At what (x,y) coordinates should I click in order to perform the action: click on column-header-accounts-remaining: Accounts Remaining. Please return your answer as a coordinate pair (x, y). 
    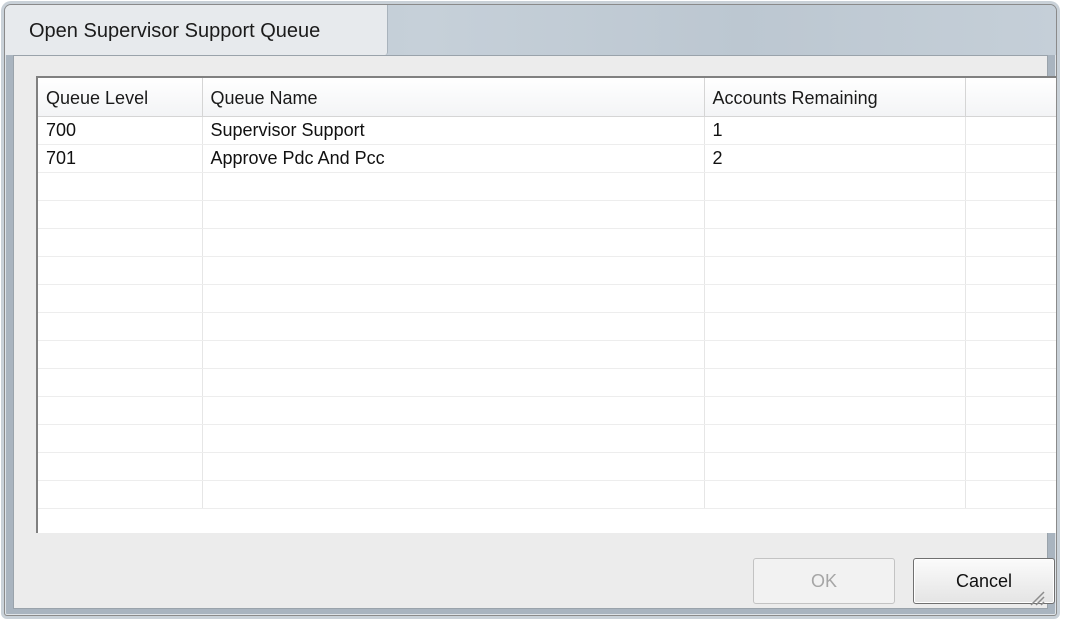
    Looking at the image, I should click on (835, 97).